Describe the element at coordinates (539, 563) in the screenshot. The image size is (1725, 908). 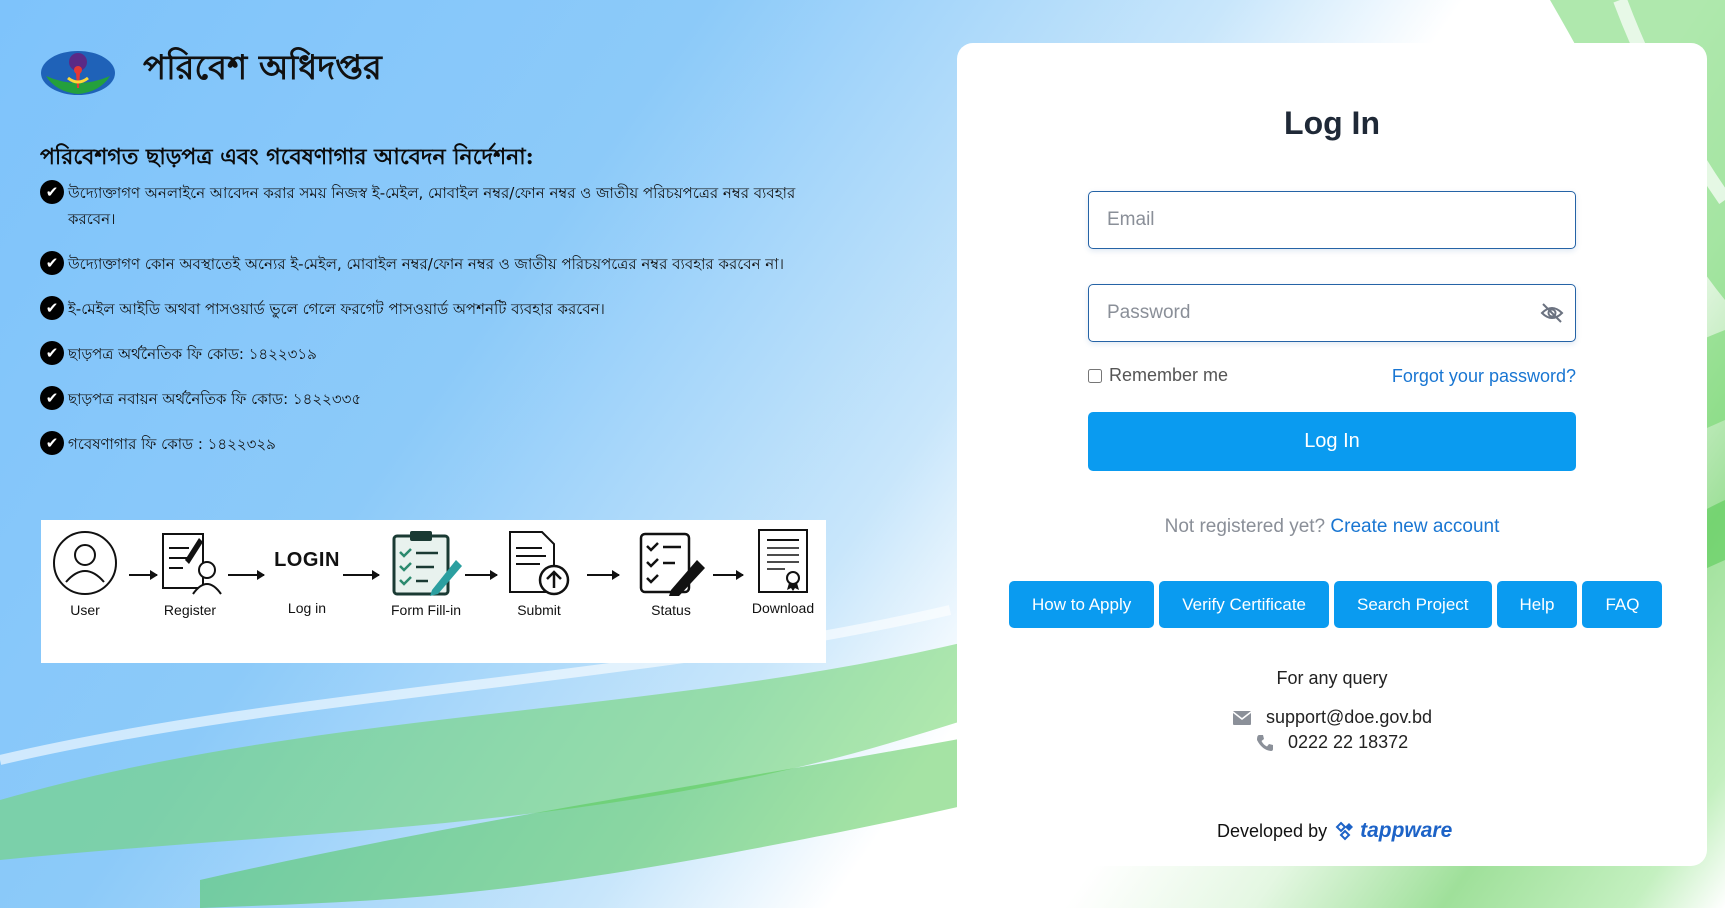
I see `document-upload-icon` at that location.